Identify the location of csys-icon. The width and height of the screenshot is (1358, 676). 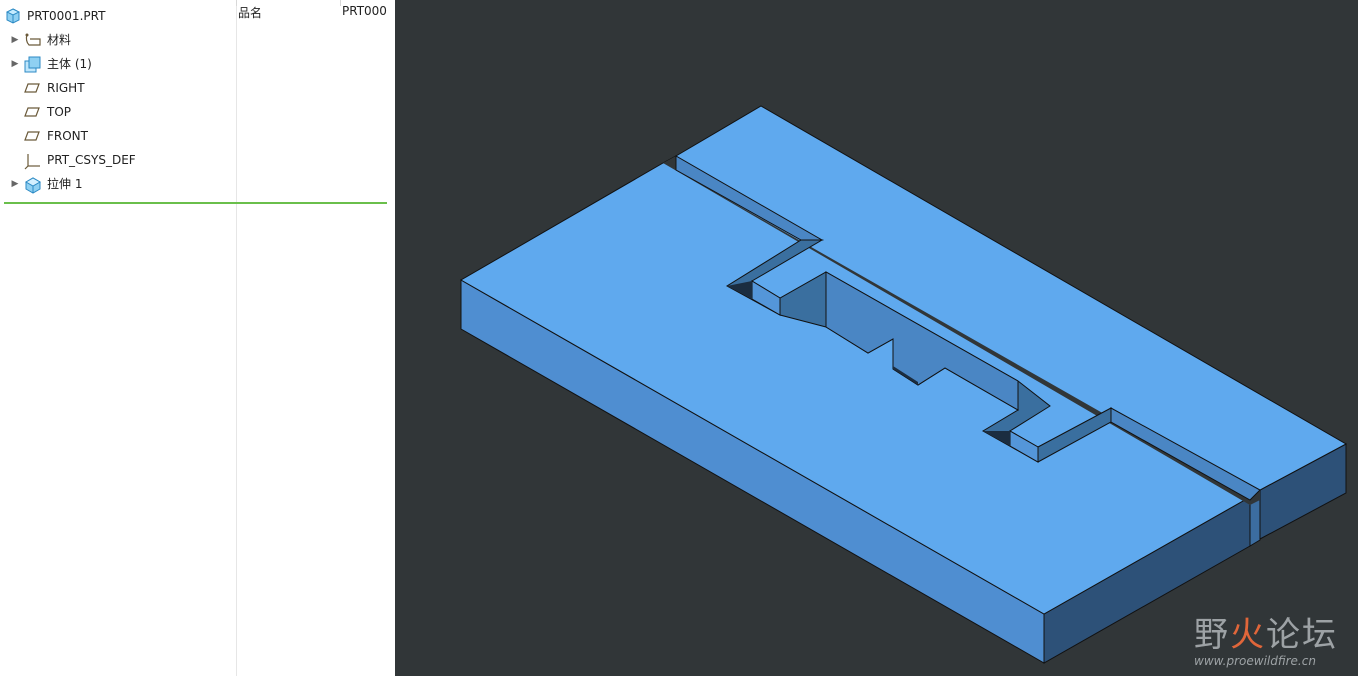
(32, 161).